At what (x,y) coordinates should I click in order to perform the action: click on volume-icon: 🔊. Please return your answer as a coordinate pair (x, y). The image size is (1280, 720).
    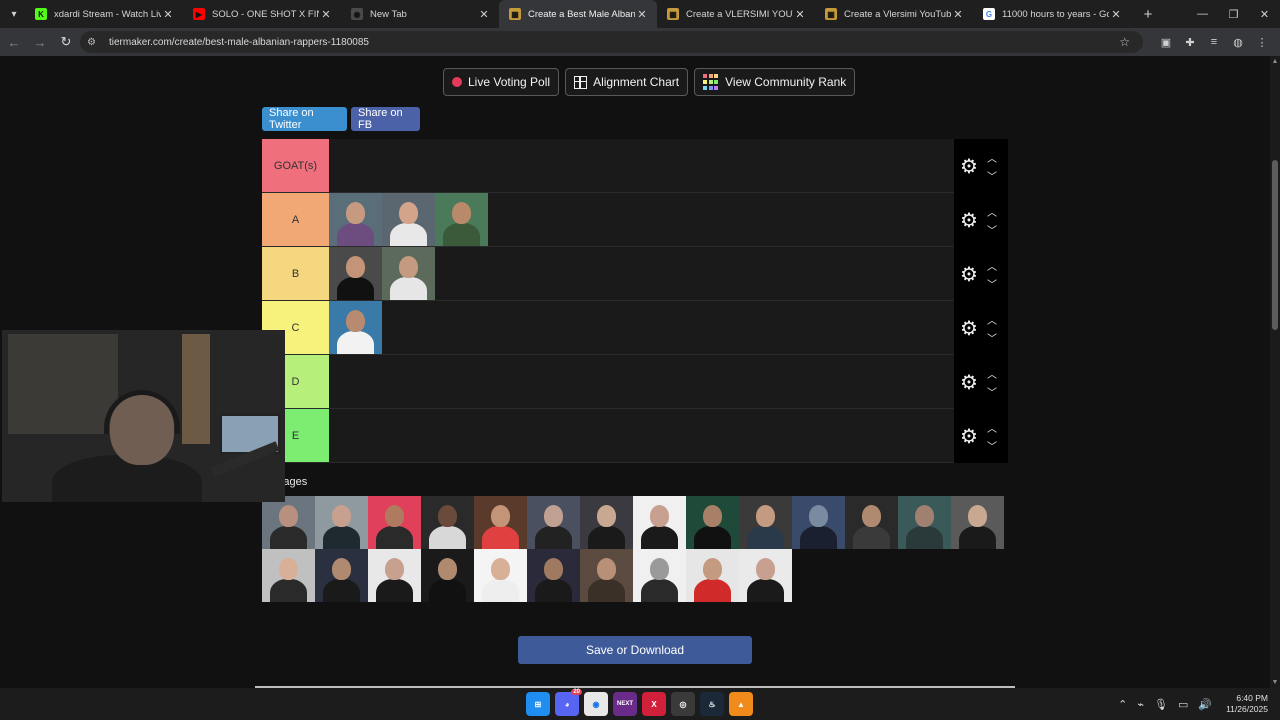
    Looking at the image, I should click on (1205, 704).